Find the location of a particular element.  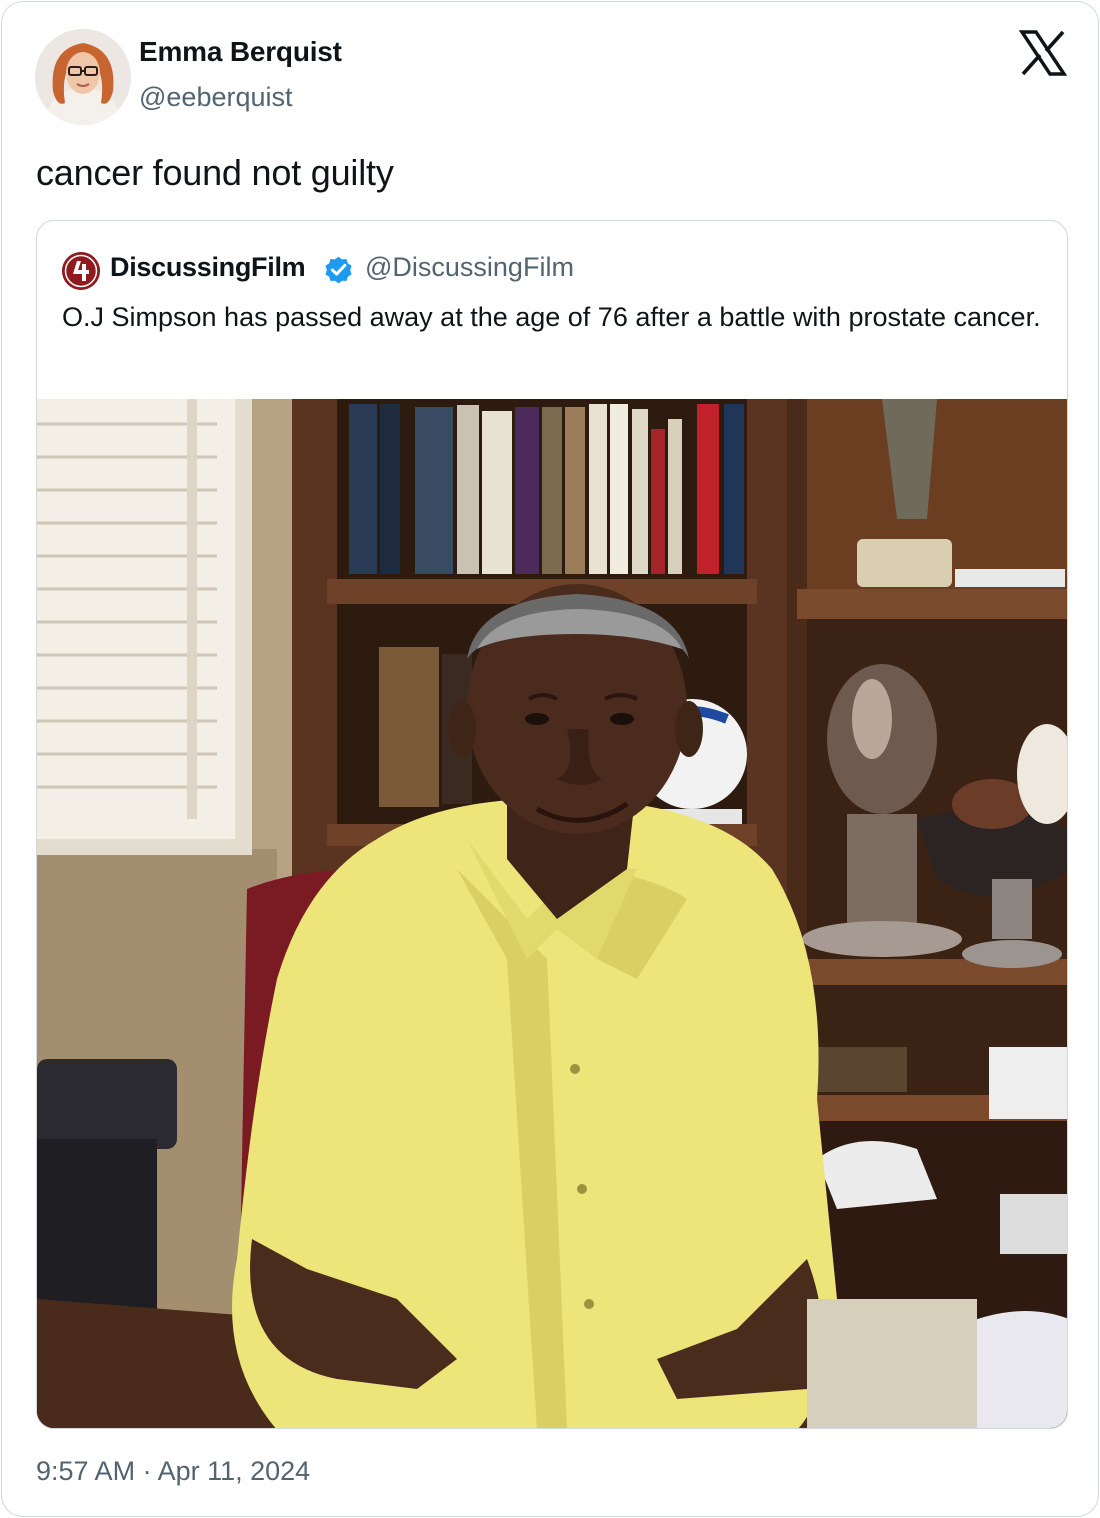

tweet-text: cancer found not guilty is located at coordinates (215, 172).